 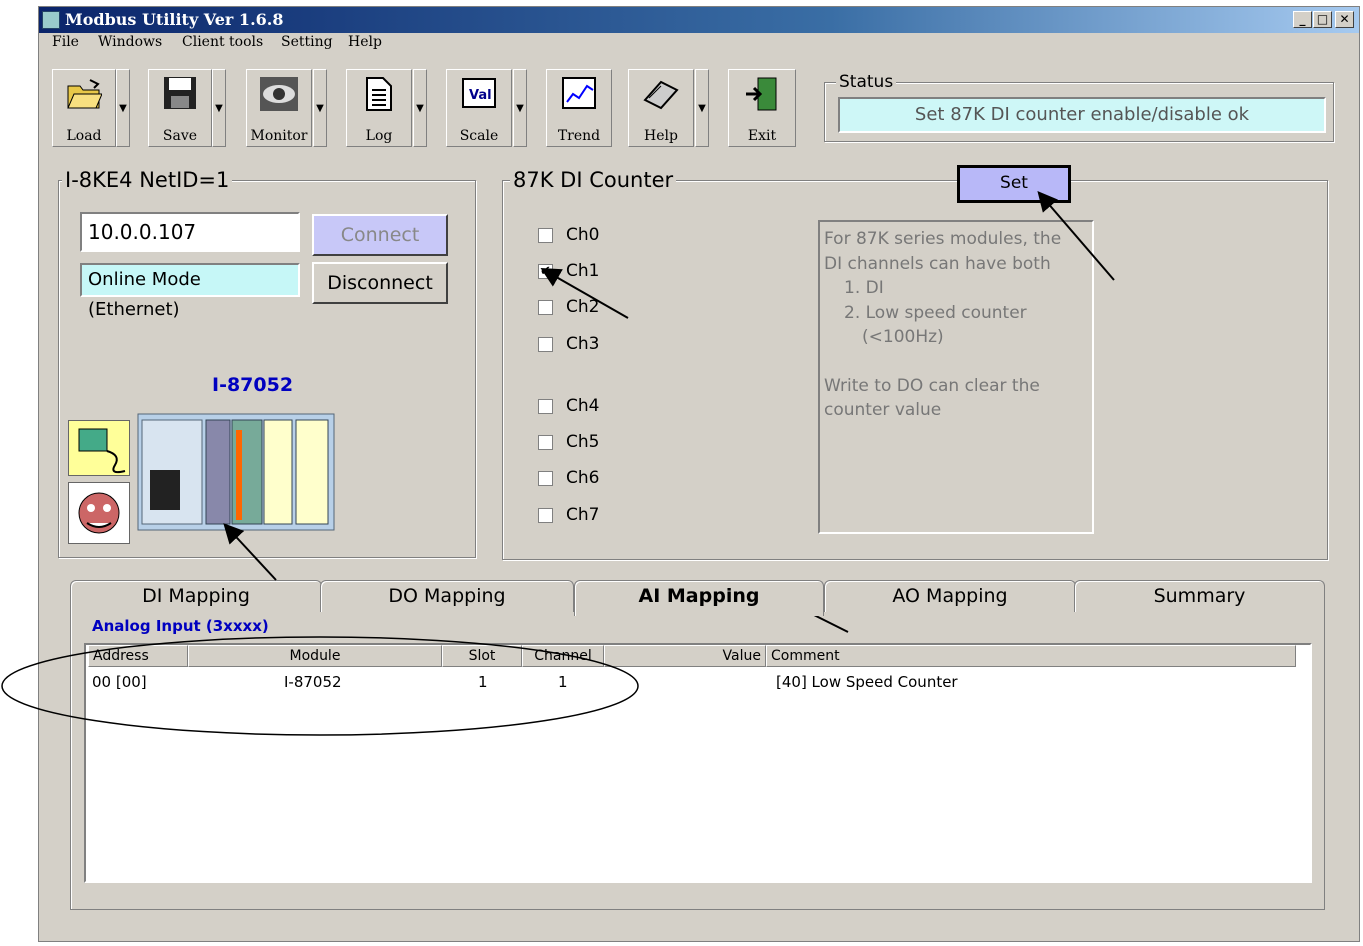 I want to click on device-group-label: I-8KE4 NetID=1, so click(x=147, y=180).